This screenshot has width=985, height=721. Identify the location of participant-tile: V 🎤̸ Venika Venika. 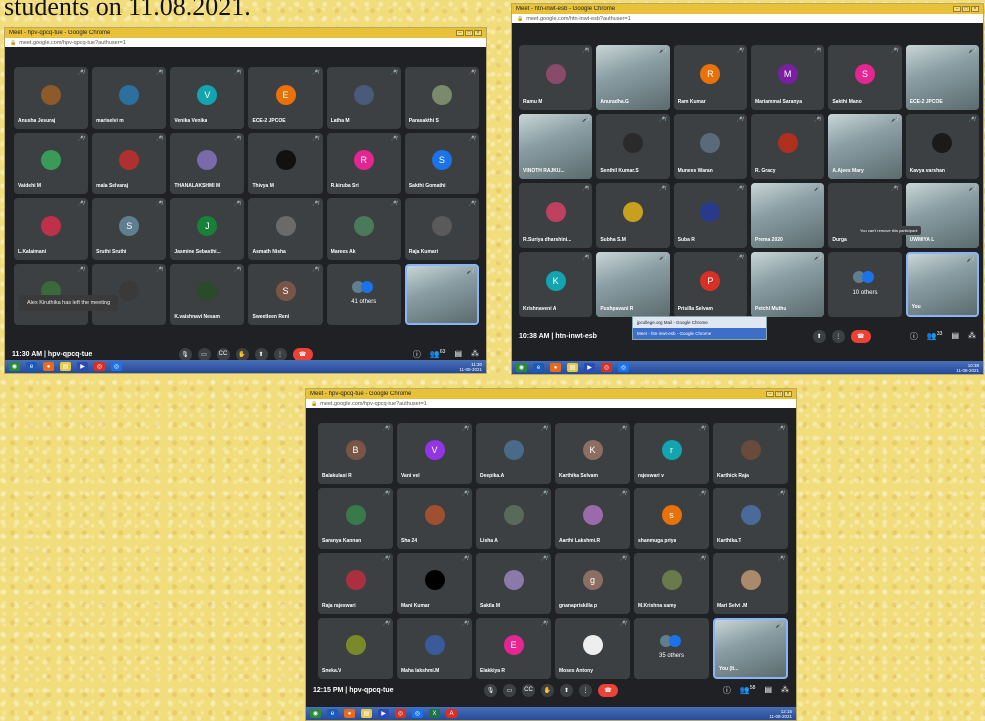
(207, 98).